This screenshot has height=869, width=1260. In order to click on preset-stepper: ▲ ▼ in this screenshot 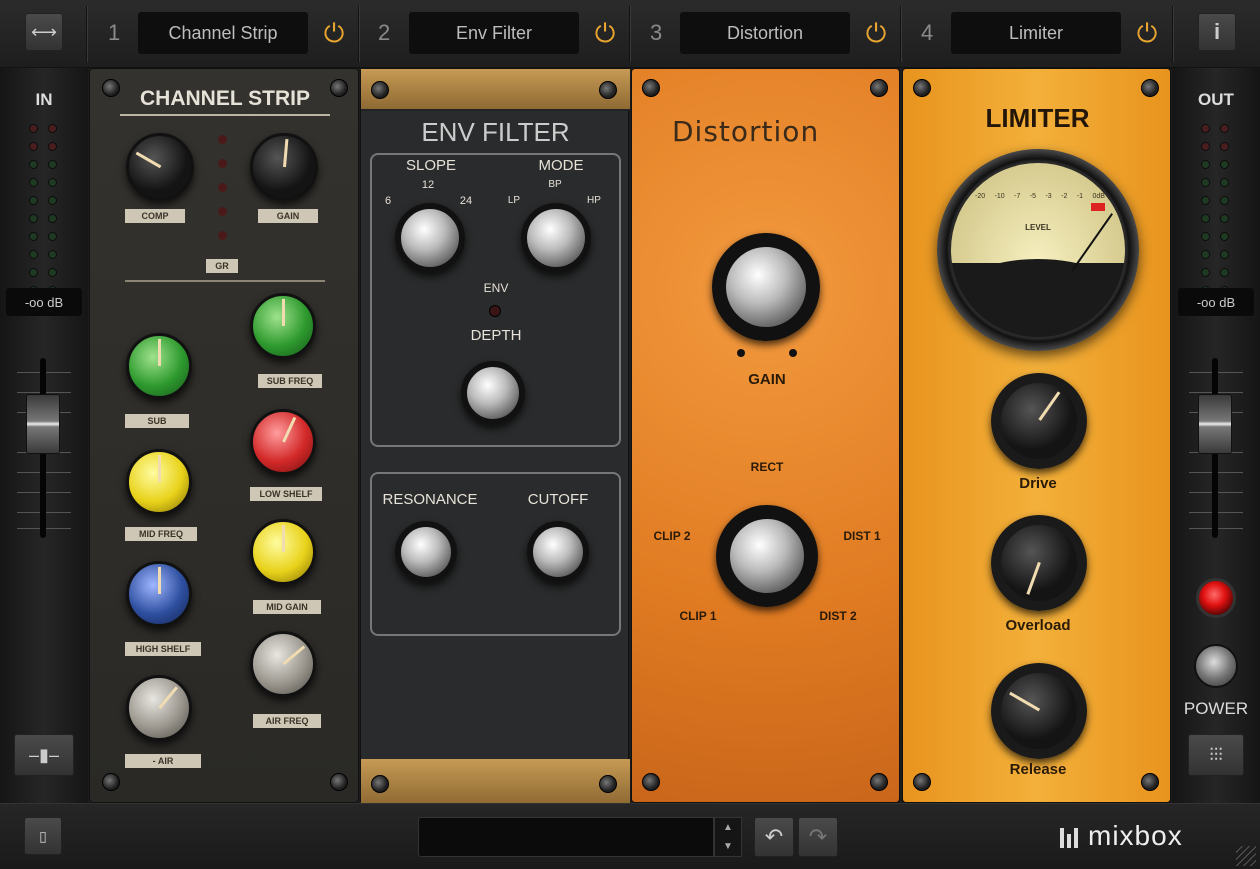, I will do `click(728, 837)`.